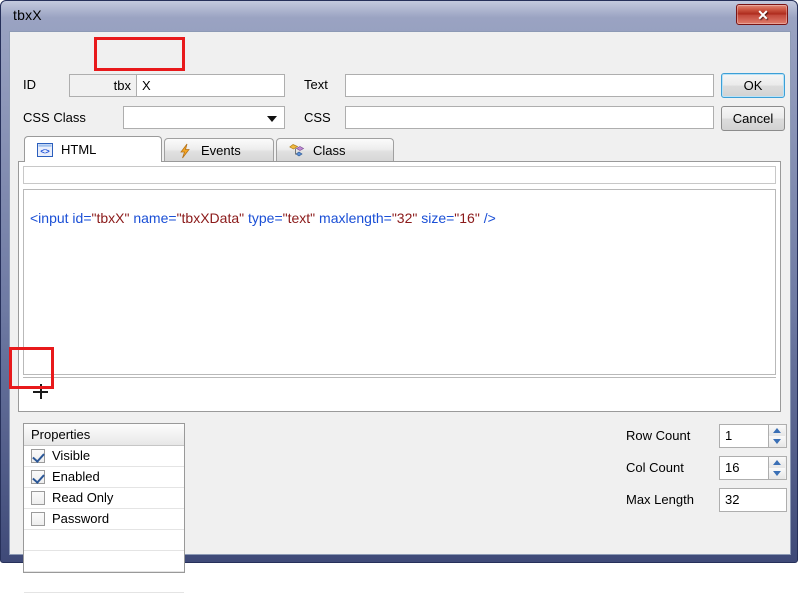 The image size is (798, 593). Describe the element at coordinates (658, 435) in the screenshot. I see `row-count-label: Row Count` at that location.